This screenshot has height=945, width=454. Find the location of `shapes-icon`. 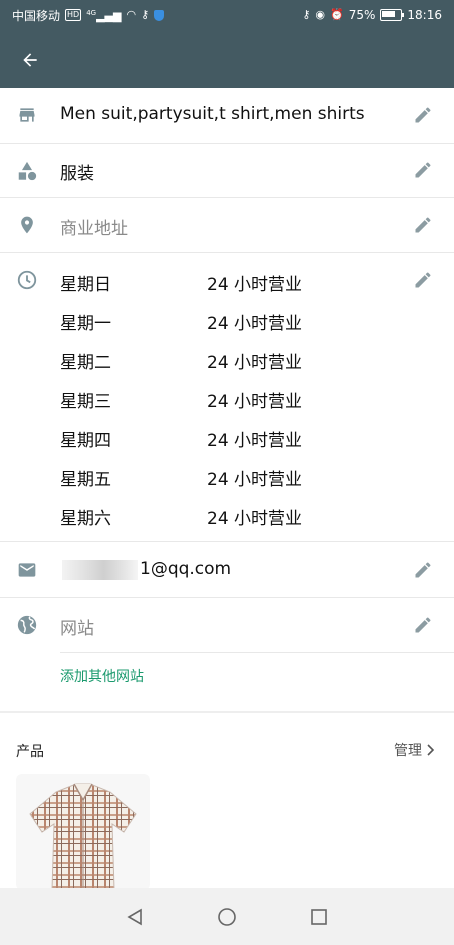

shapes-icon is located at coordinates (27, 171).